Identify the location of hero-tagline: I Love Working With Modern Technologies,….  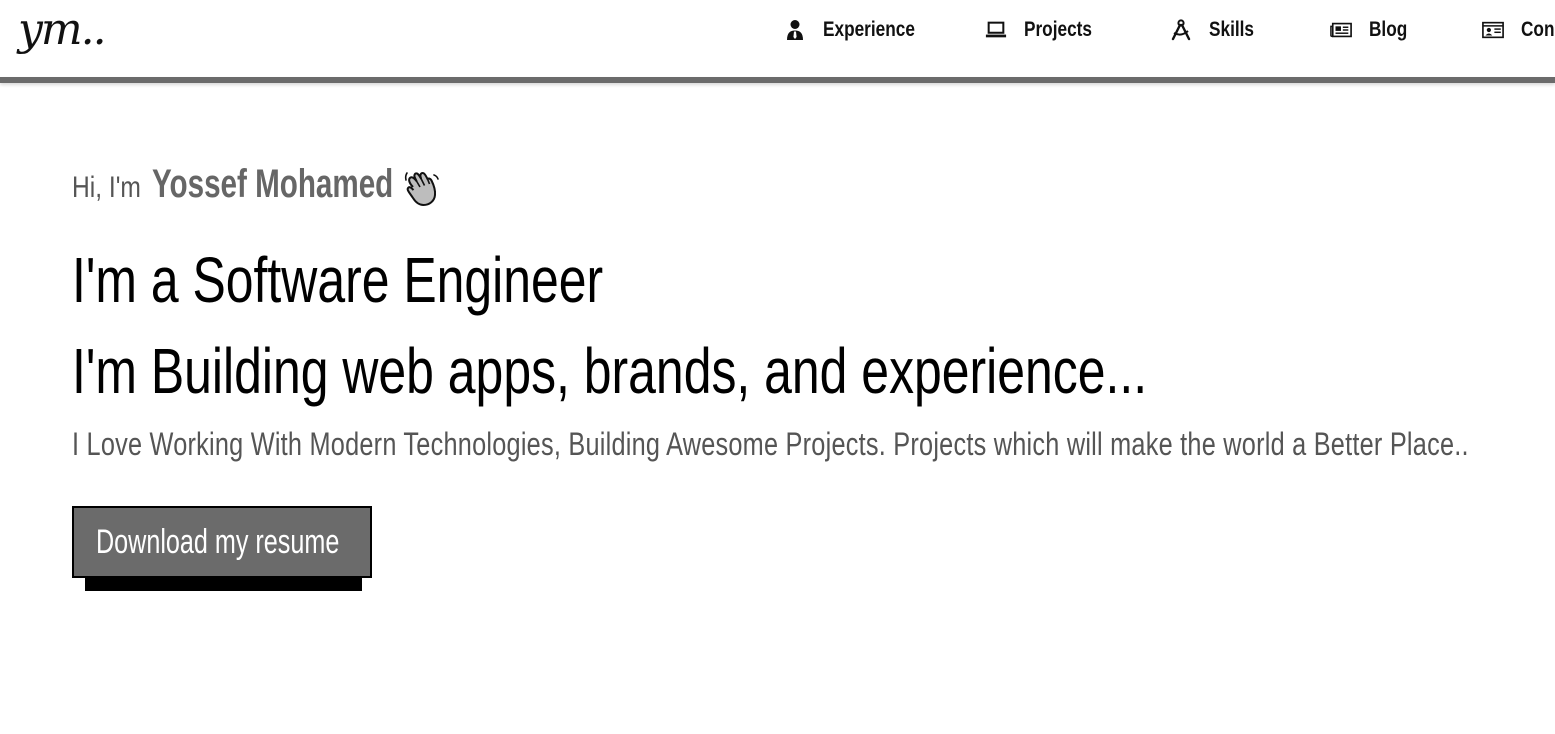
(770, 444).